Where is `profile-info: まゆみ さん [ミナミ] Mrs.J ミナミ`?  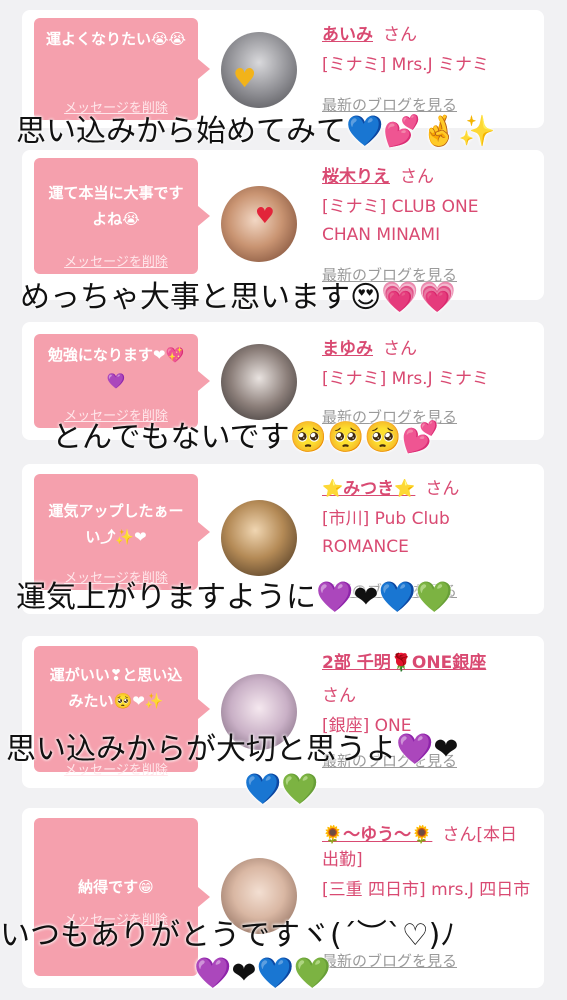
profile-info: まゆみ さん [ミナミ] Mrs.J ミナミ is located at coordinates (427, 363).